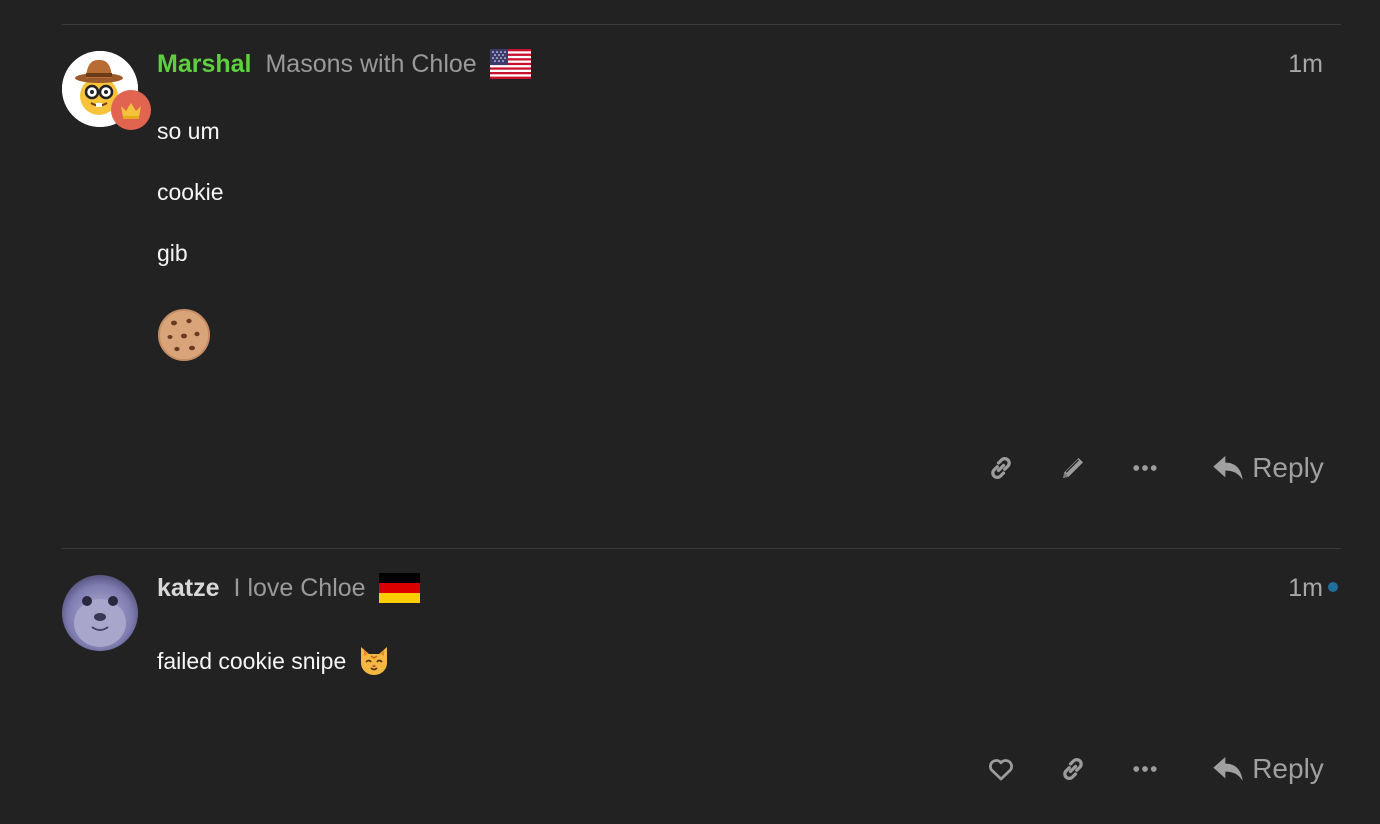 The height and width of the screenshot is (824, 1380). I want to click on edit-post-button, so click(1073, 468).